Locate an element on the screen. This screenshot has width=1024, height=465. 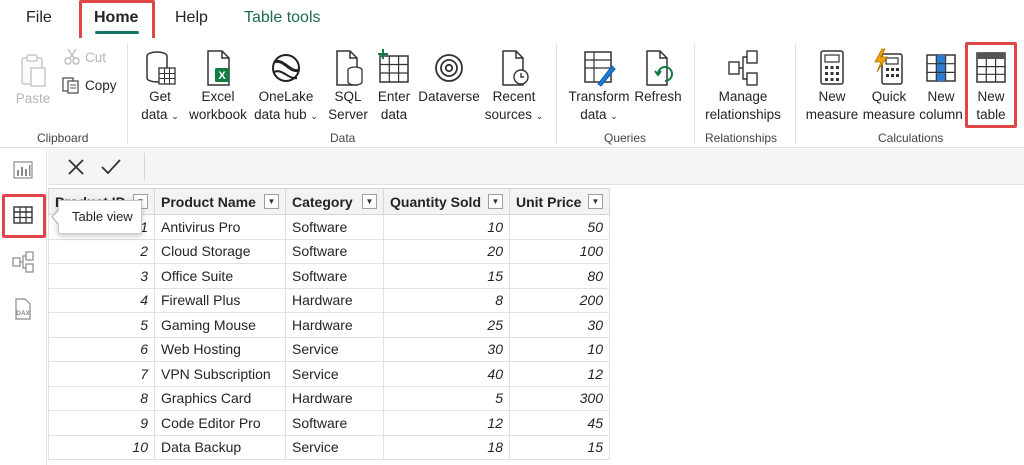
column-header-unit-price: Unit Price ▼ is located at coordinates (559, 201).